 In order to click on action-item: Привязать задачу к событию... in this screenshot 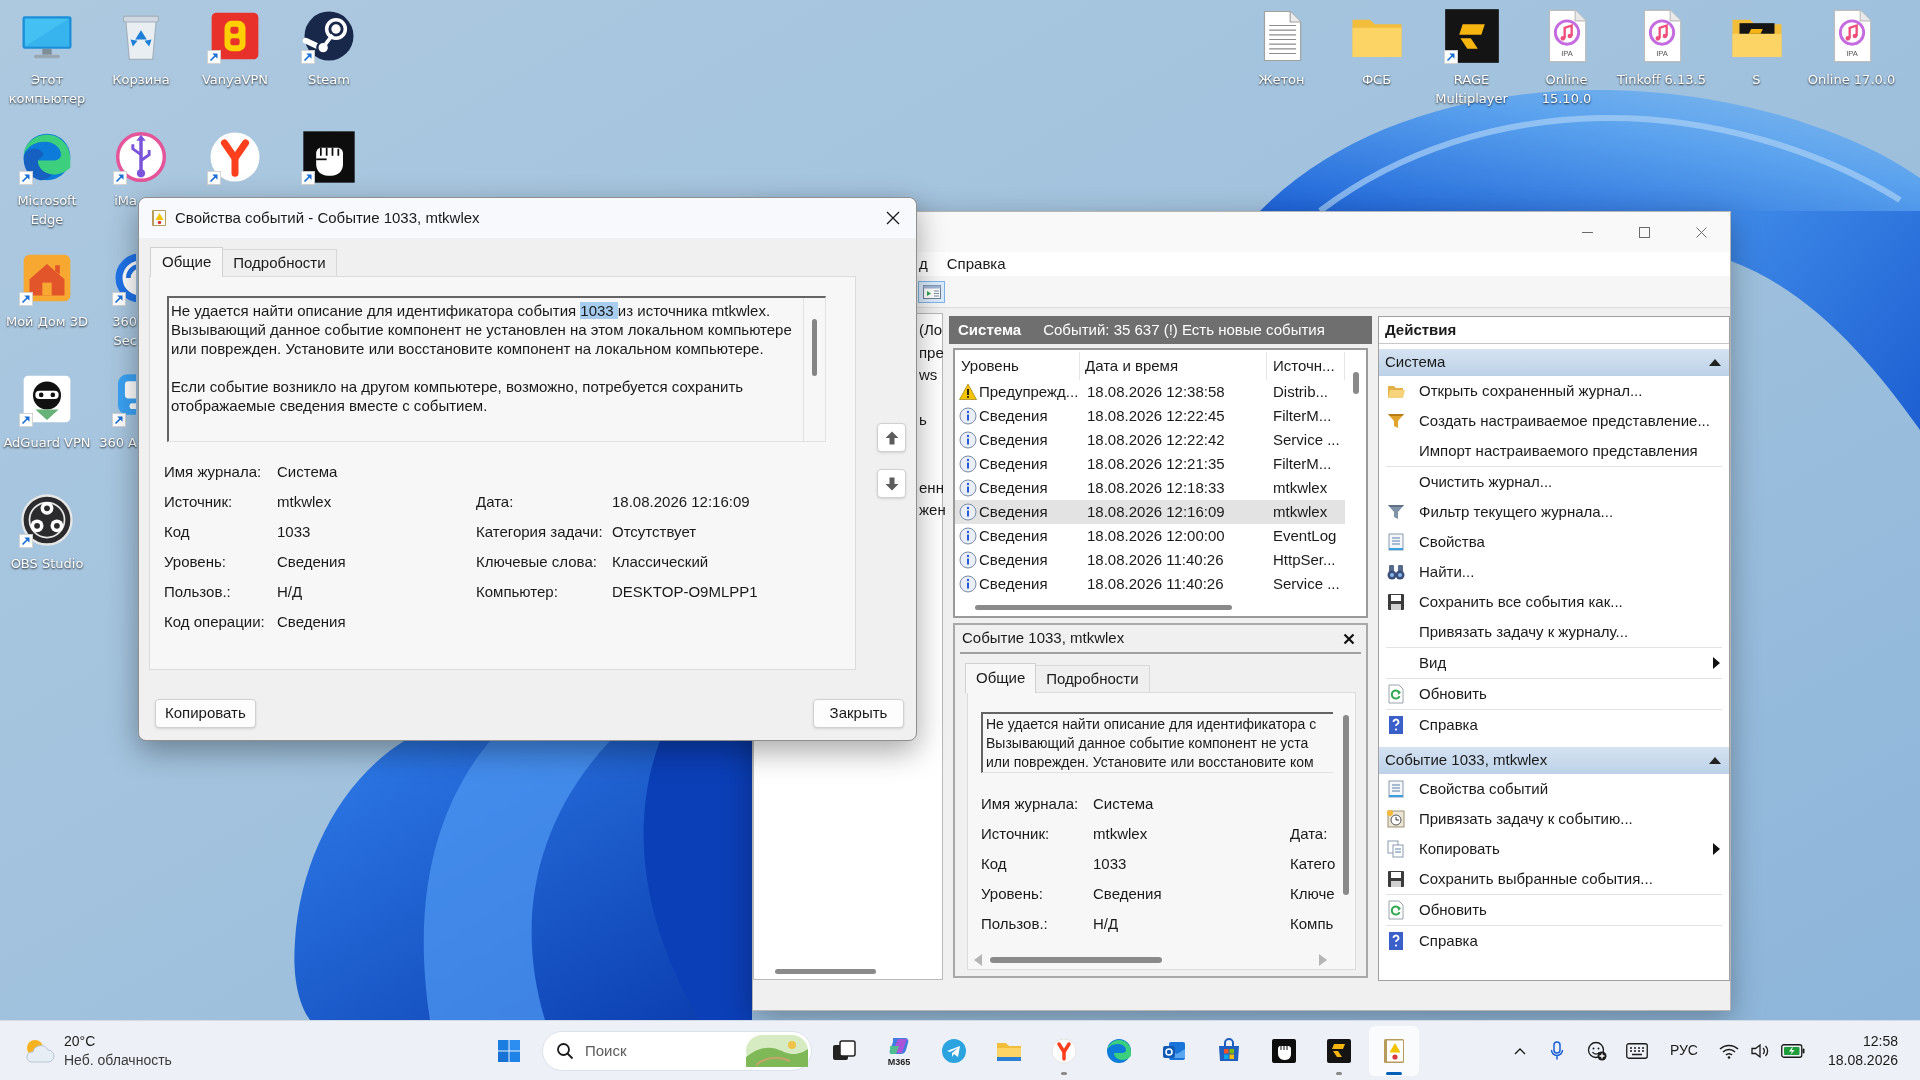, I will do `click(1554, 819)`.